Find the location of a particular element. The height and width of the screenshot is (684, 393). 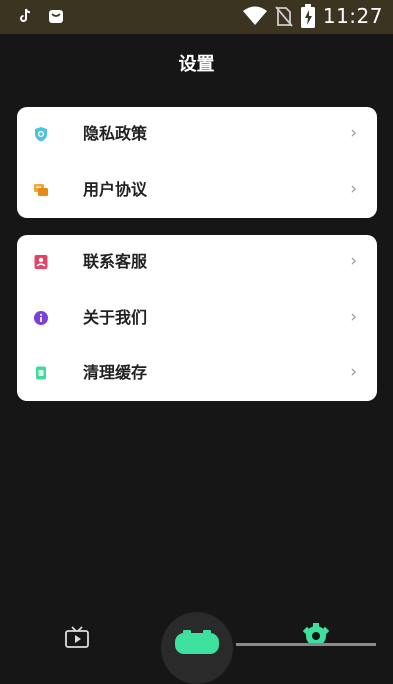

menu-item-label: 清理缓存 is located at coordinates (115, 372).